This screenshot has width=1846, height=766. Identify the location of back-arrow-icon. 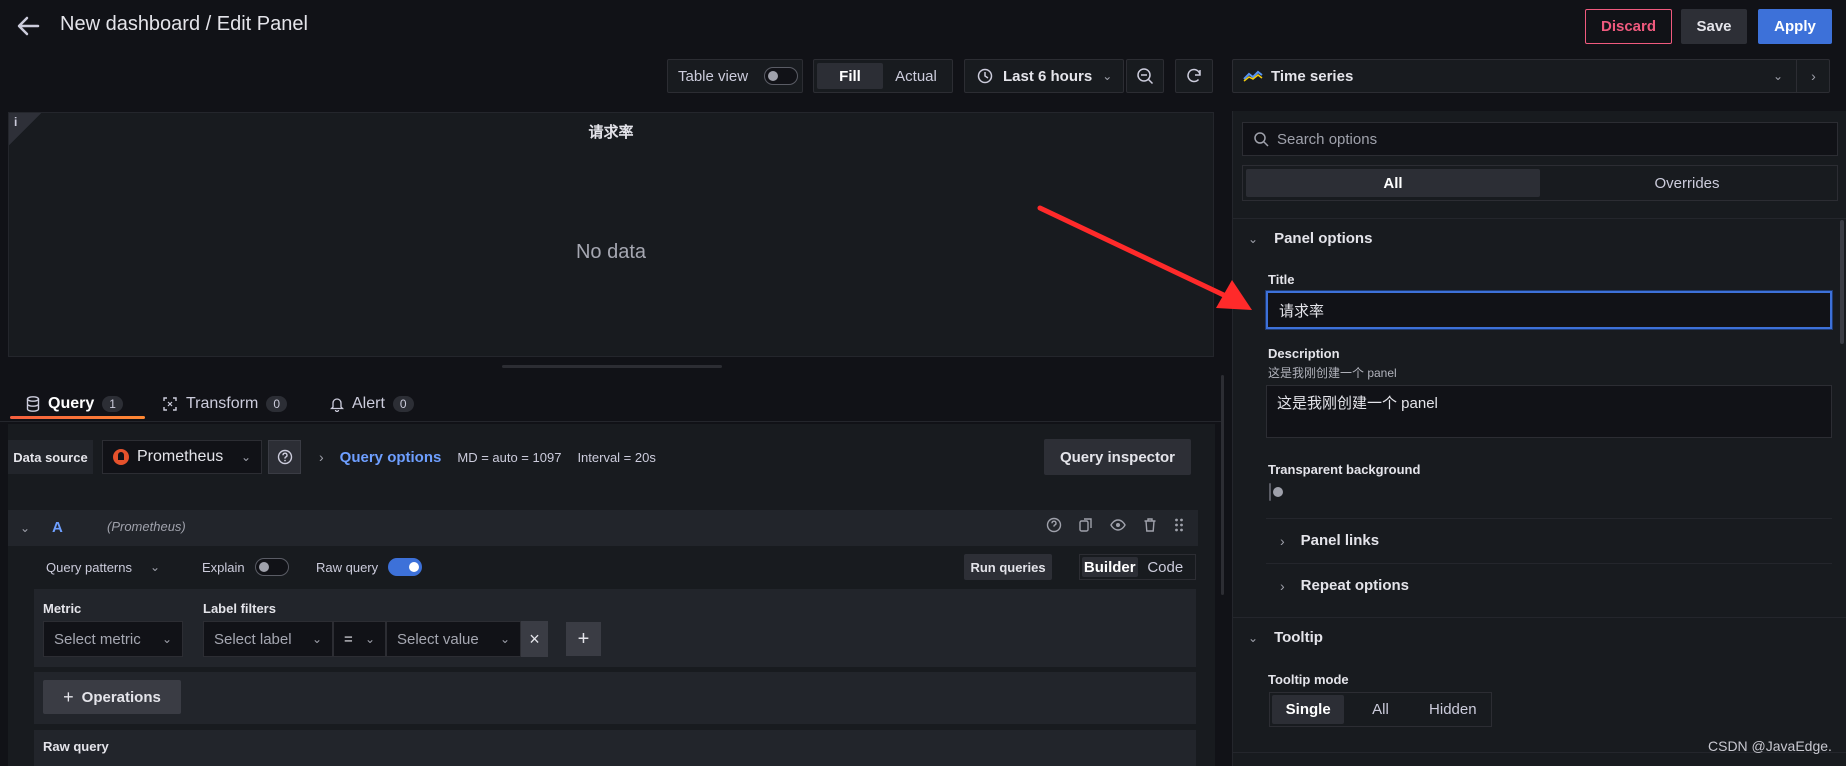
(28, 26).